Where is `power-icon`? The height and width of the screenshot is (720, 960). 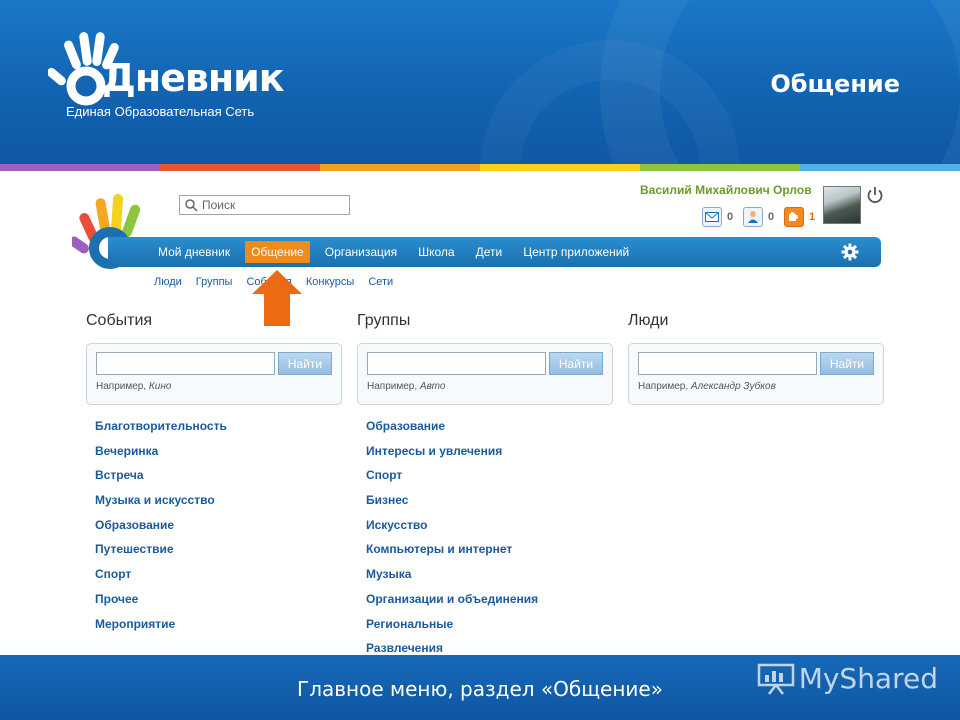
power-icon is located at coordinates (875, 195).